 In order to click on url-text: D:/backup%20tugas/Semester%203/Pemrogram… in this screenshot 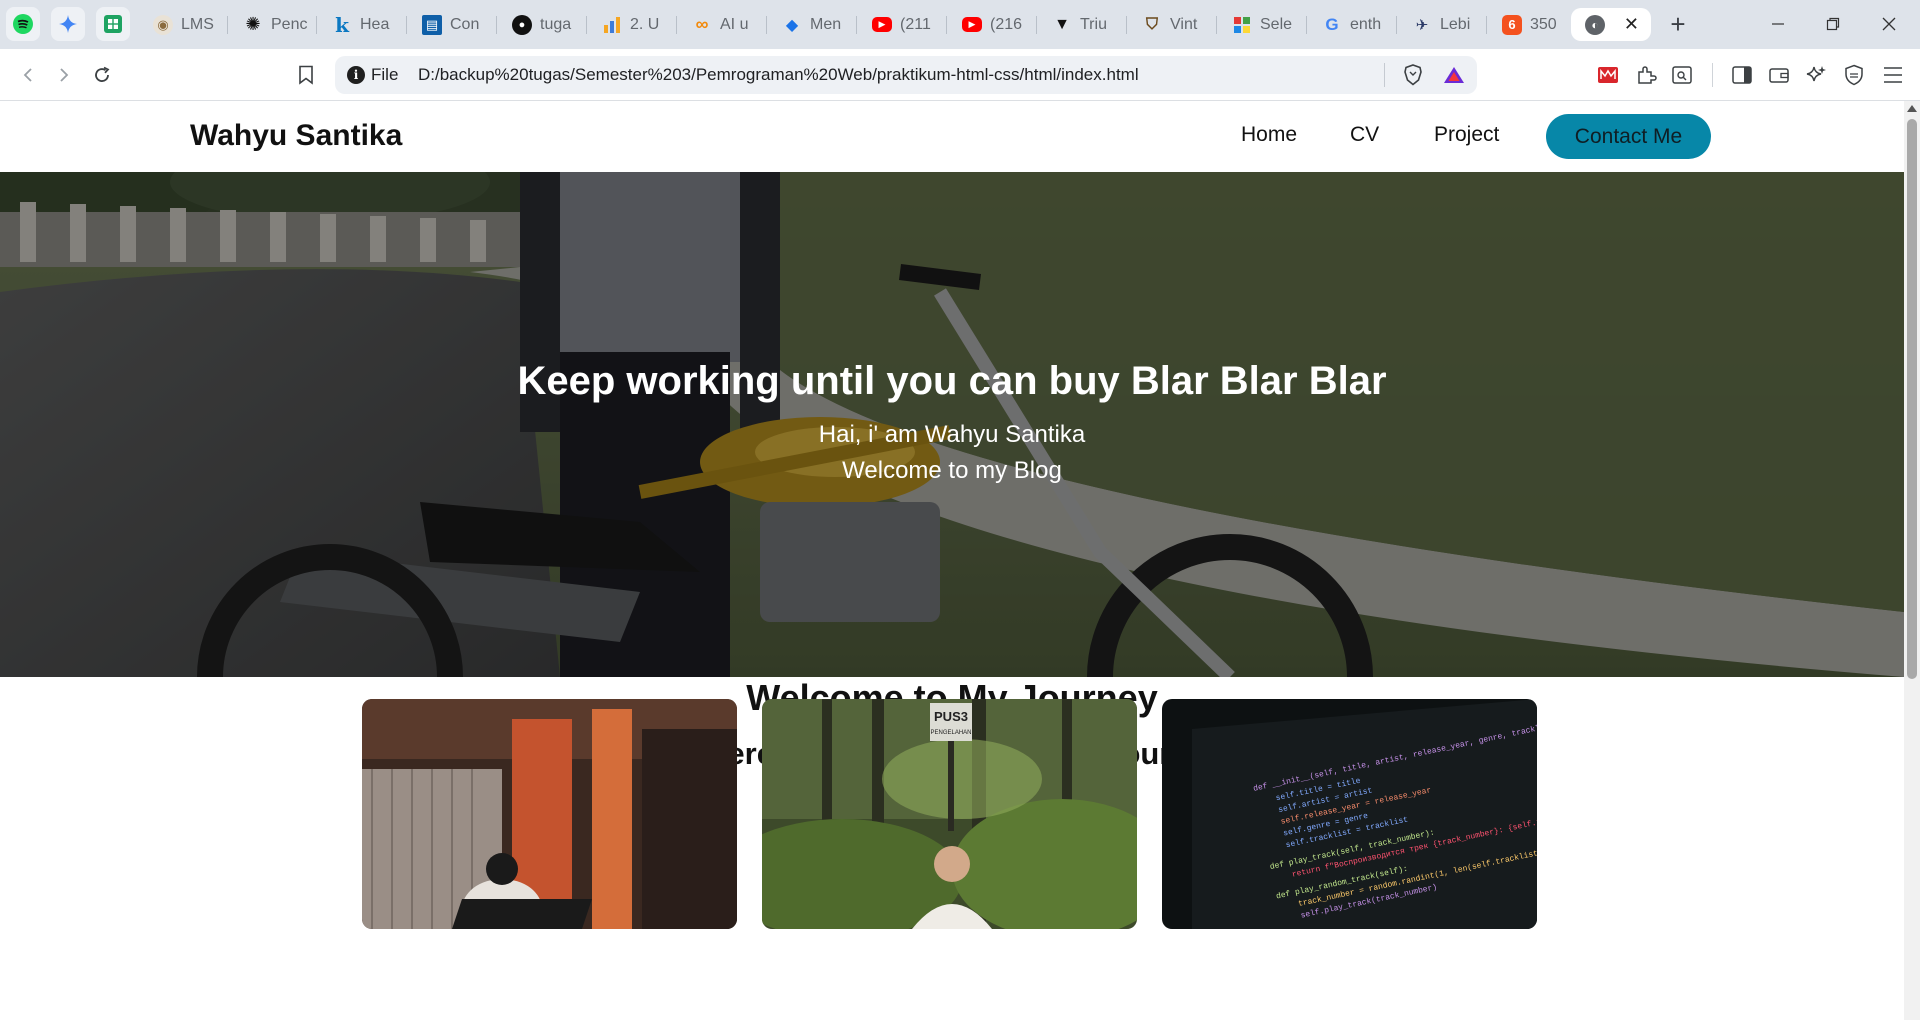, I will do `click(778, 75)`.